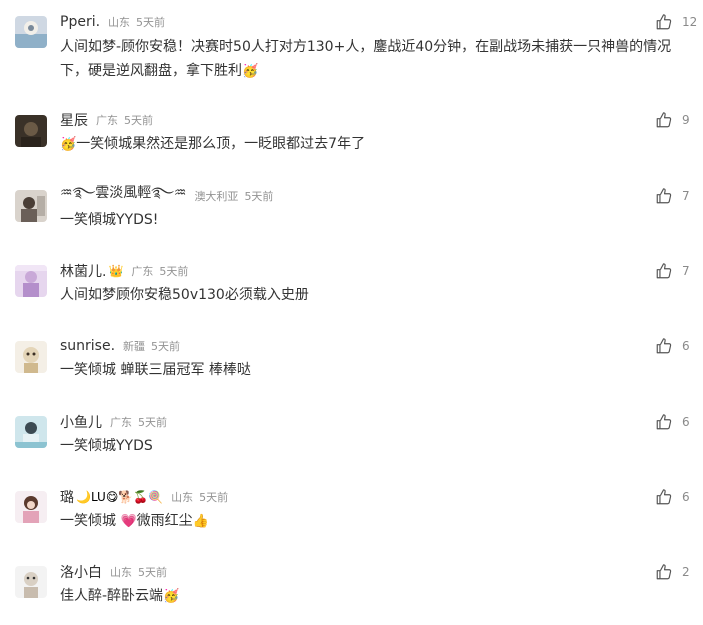 The width and height of the screenshot is (703, 625). Describe the element at coordinates (164, 521) in the screenshot. I see `comment-text-body-2: 微雨红尘` at that location.